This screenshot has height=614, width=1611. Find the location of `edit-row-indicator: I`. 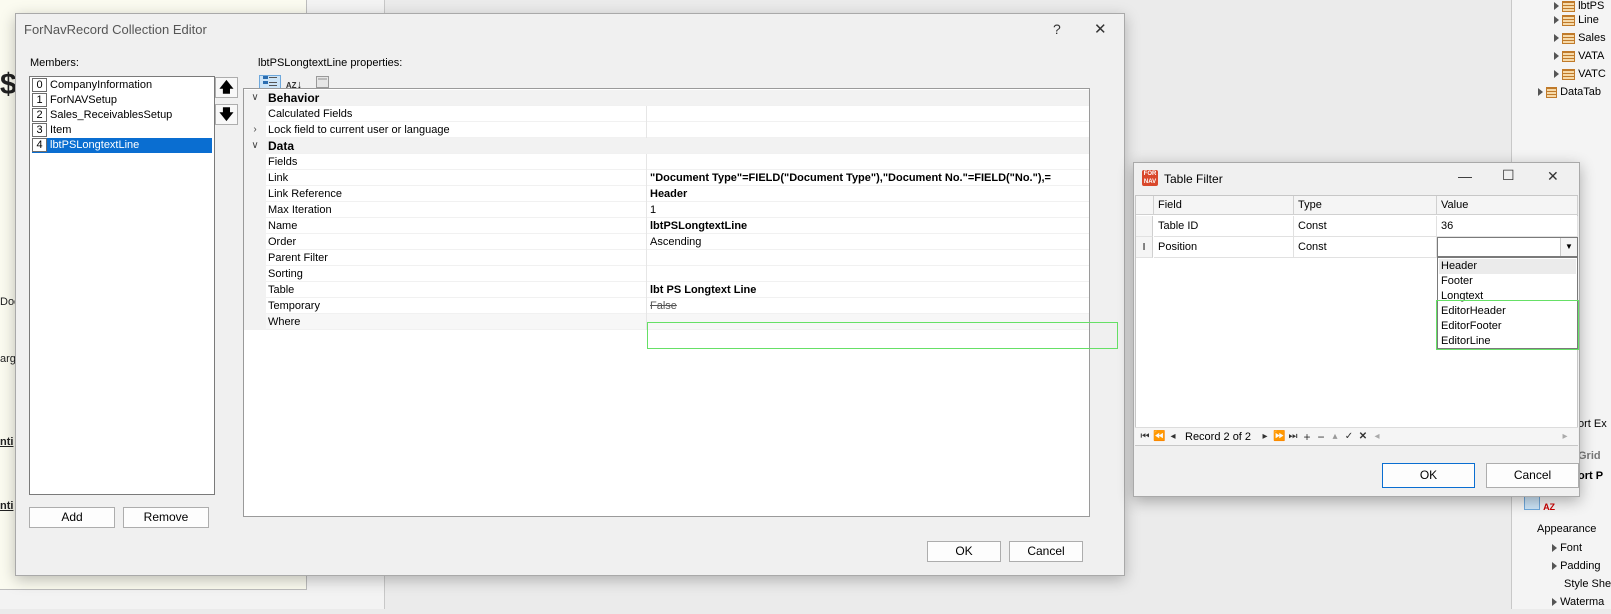

edit-row-indicator: I is located at coordinates (1144, 247).